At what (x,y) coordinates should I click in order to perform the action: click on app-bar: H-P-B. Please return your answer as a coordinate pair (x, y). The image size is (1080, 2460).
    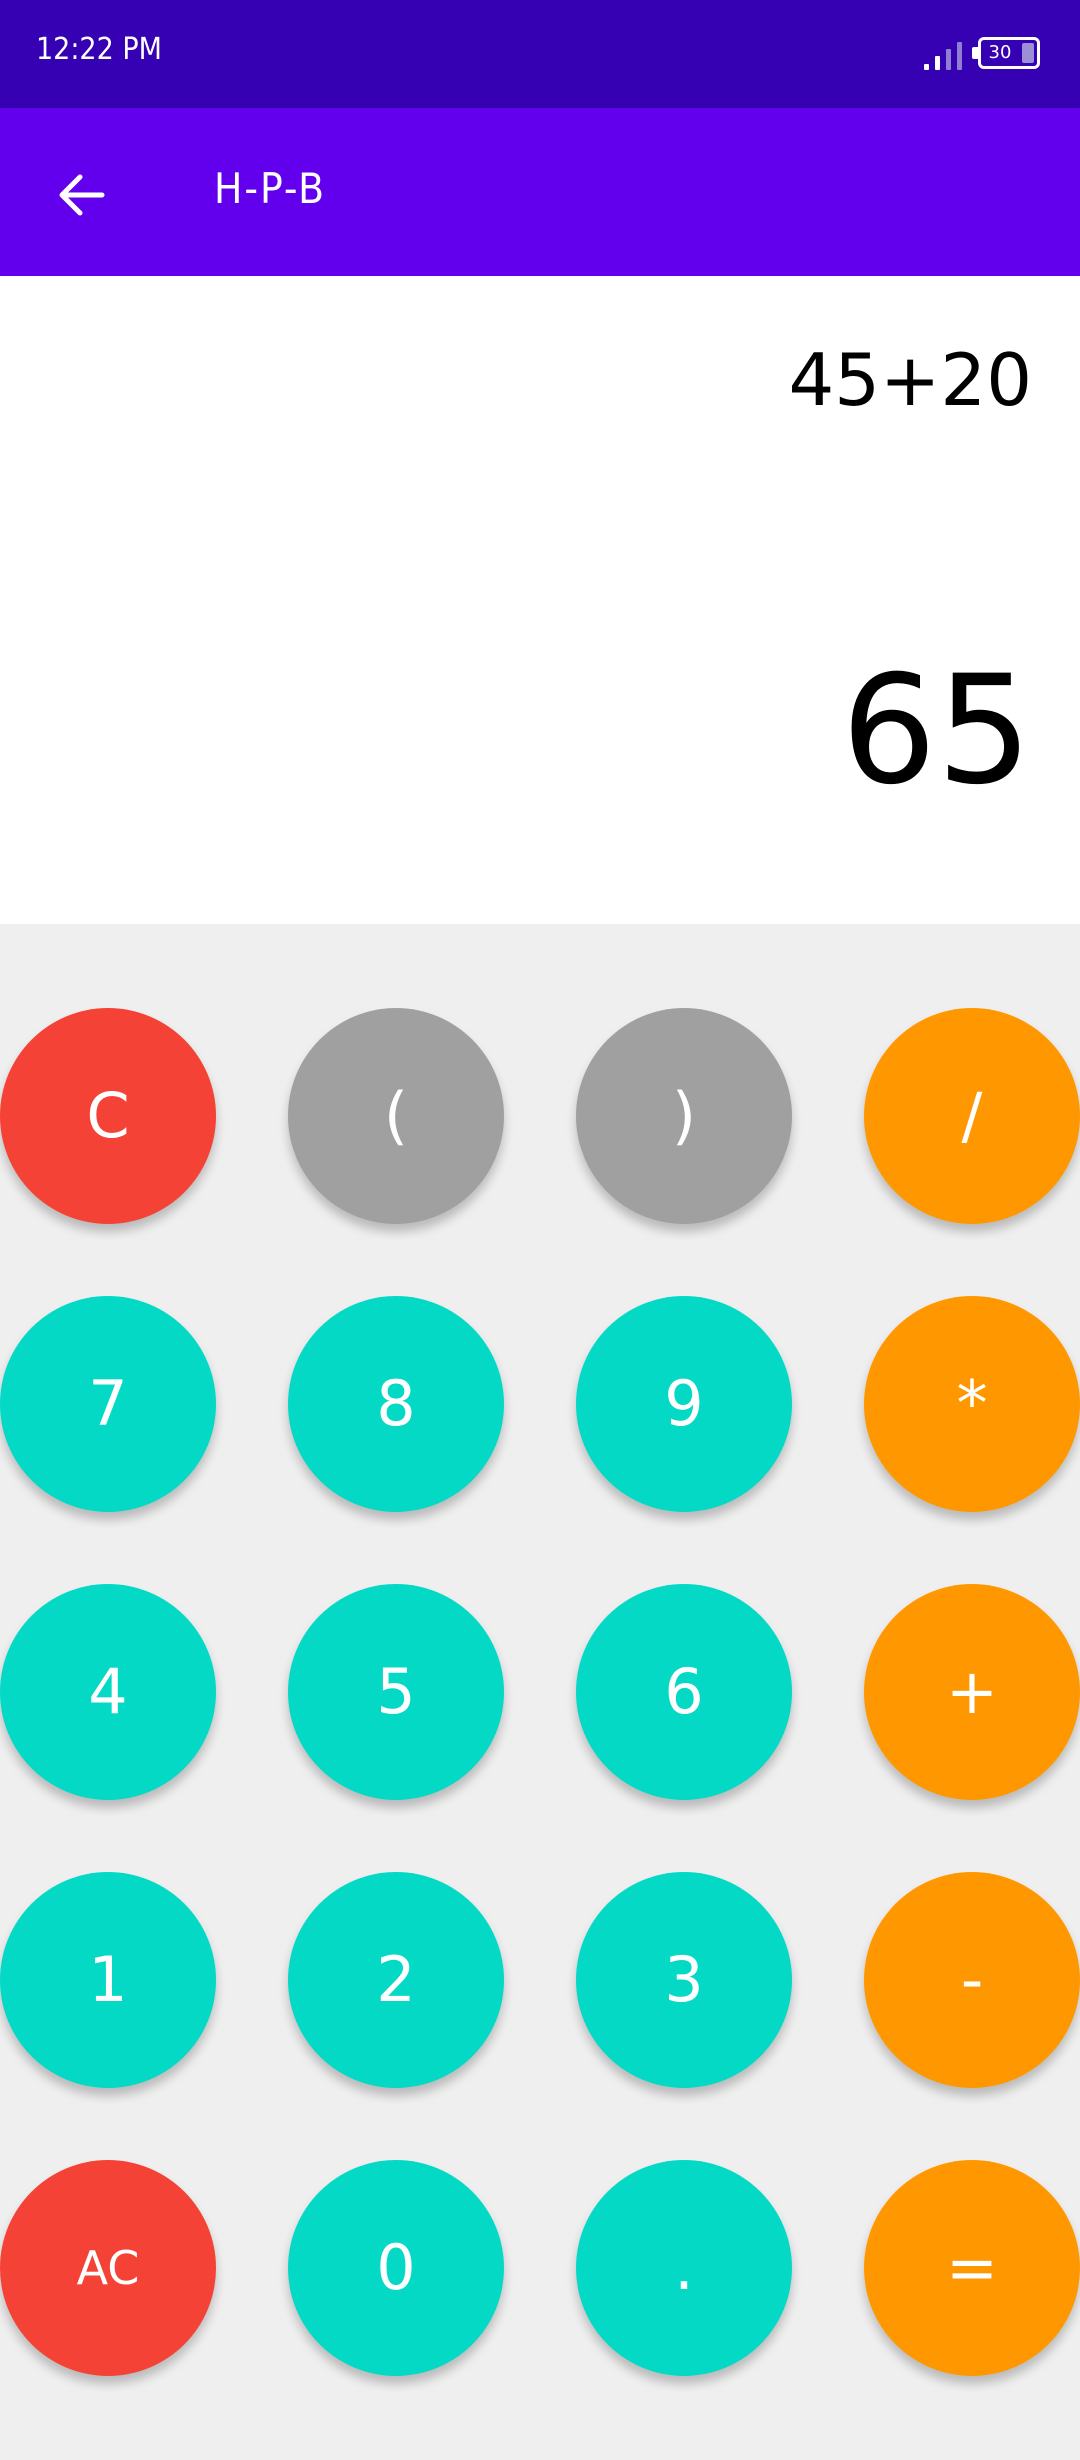
    Looking at the image, I should click on (540, 192).